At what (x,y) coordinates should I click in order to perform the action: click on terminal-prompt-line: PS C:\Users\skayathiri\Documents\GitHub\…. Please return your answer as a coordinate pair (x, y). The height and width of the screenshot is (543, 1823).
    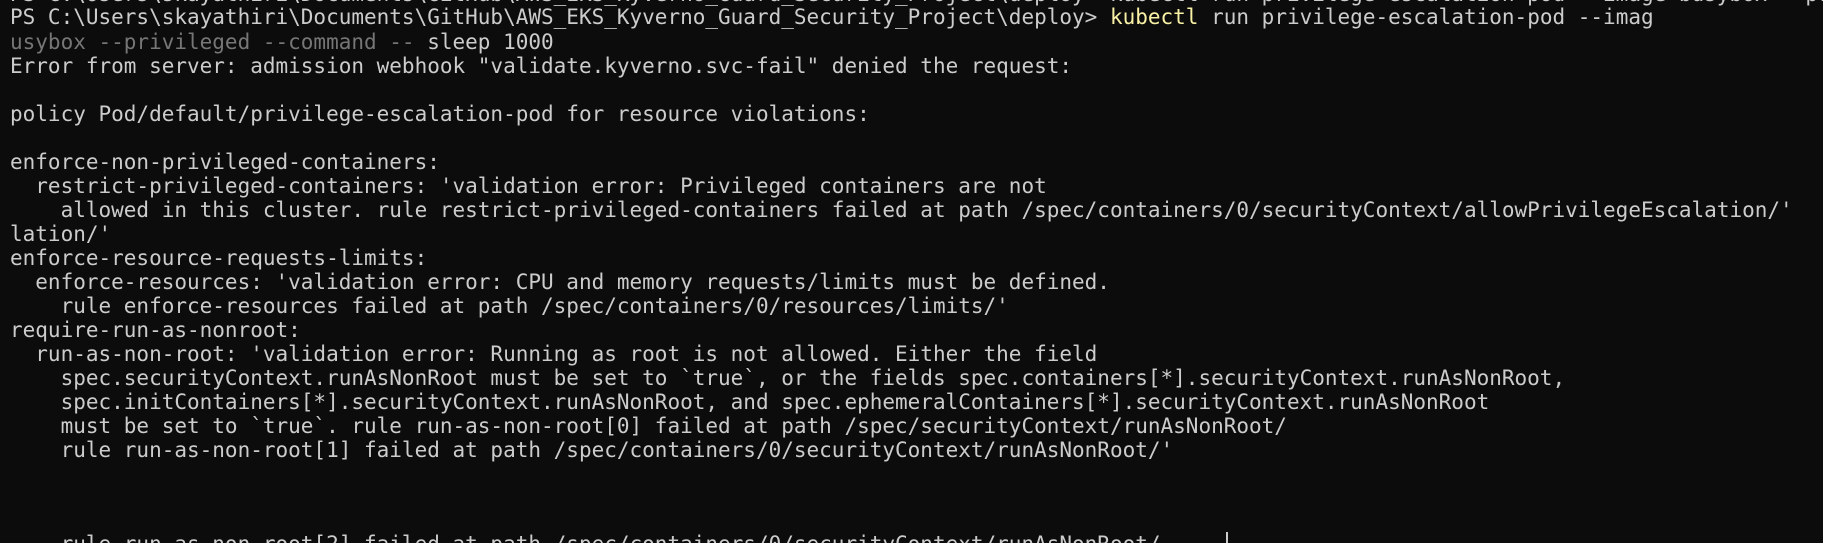
    Looking at the image, I should click on (832, 17).